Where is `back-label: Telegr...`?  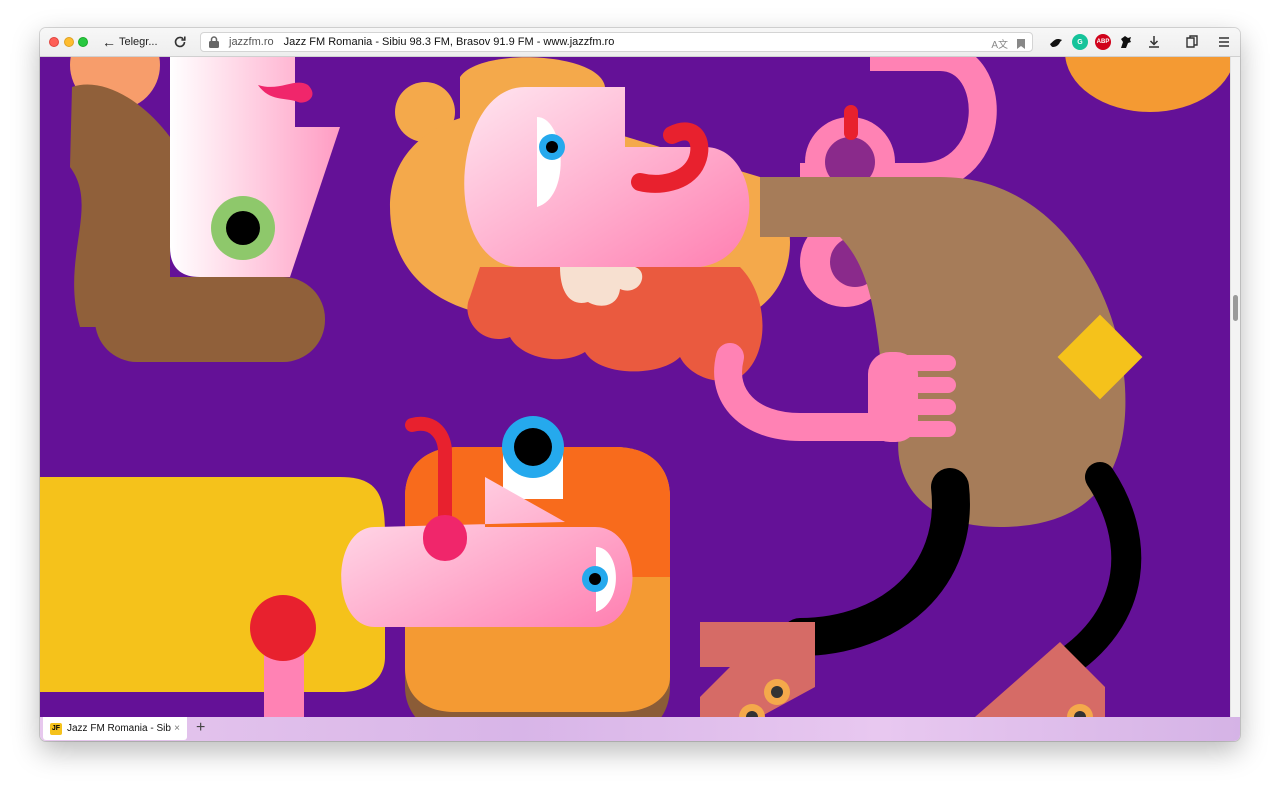 back-label: Telegr... is located at coordinates (138, 42).